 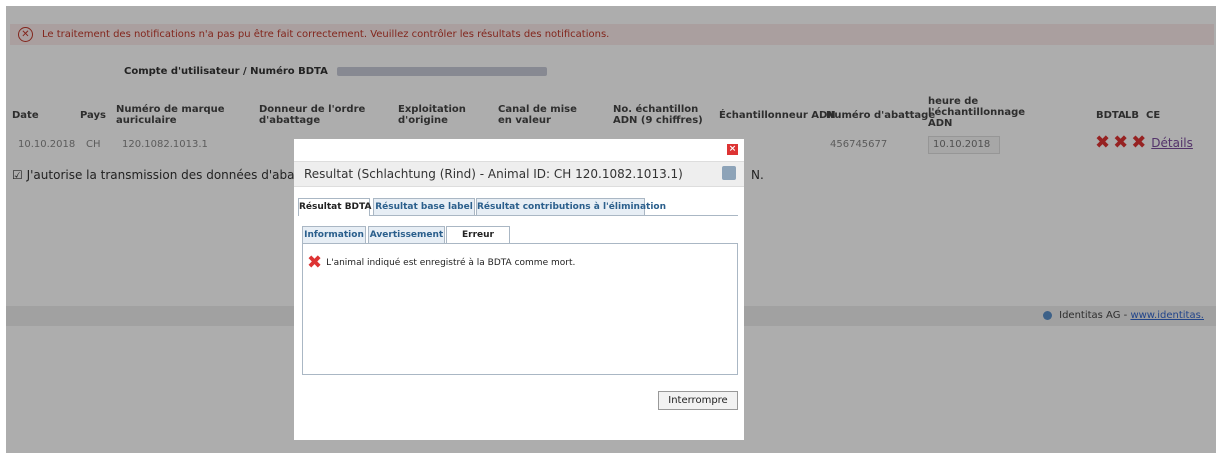 I want to click on print-icon, so click(x=729, y=173).